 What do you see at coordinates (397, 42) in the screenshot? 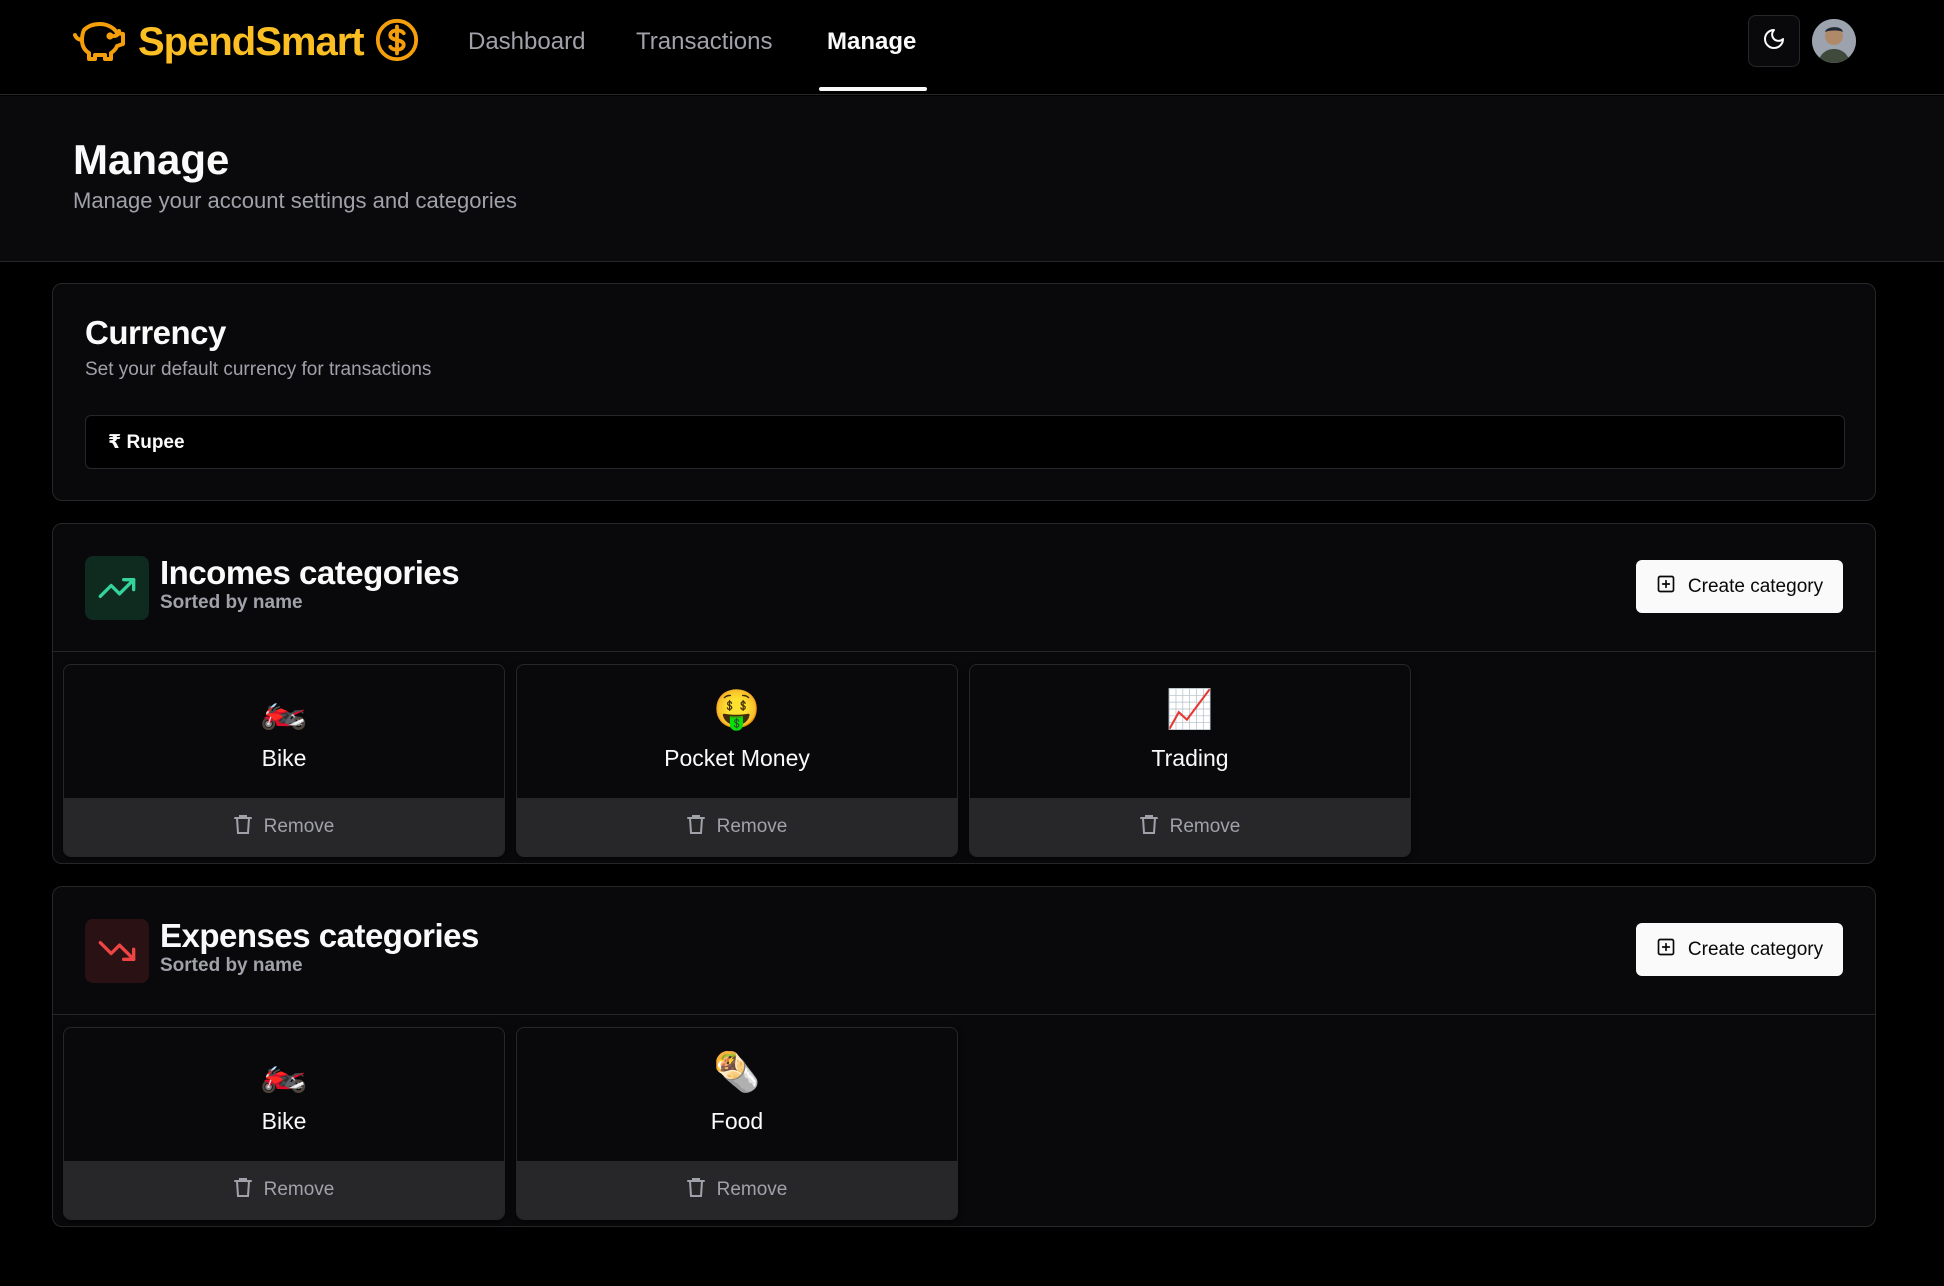
I see `dollar-coin-icon` at bounding box center [397, 42].